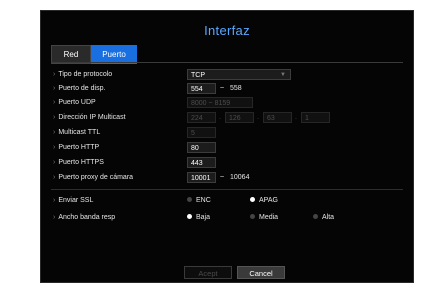  Describe the element at coordinates (223, 163) in the screenshot. I see `https-port-row: Puerto HTTPS 443` at that location.